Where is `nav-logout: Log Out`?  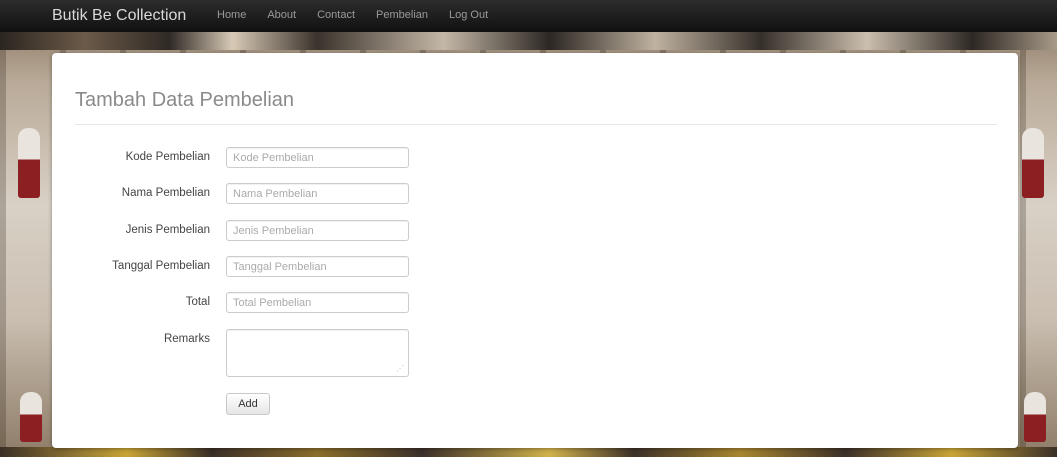
nav-logout: Log Out is located at coordinates (468, 15).